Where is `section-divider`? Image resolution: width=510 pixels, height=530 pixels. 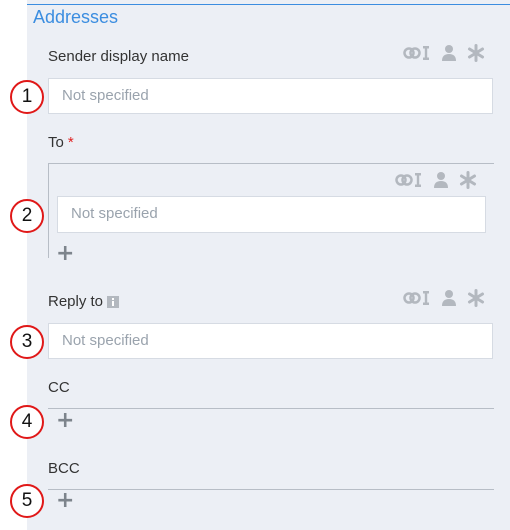
section-divider is located at coordinates (268, 4).